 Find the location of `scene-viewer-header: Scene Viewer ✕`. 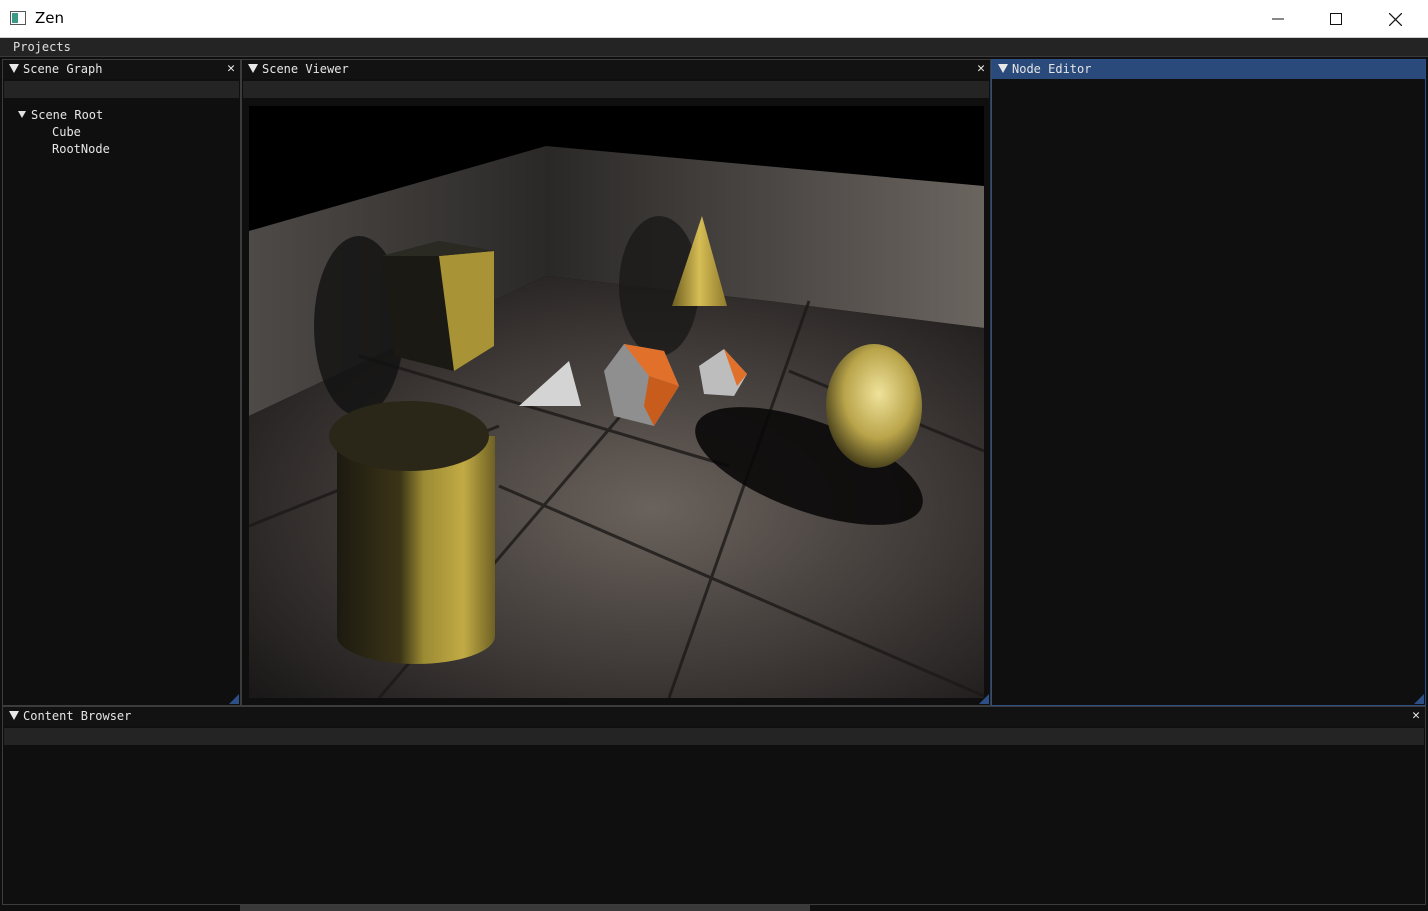

scene-viewer-header: Scene Viewer ✕ is located at coordinates (616, 69).